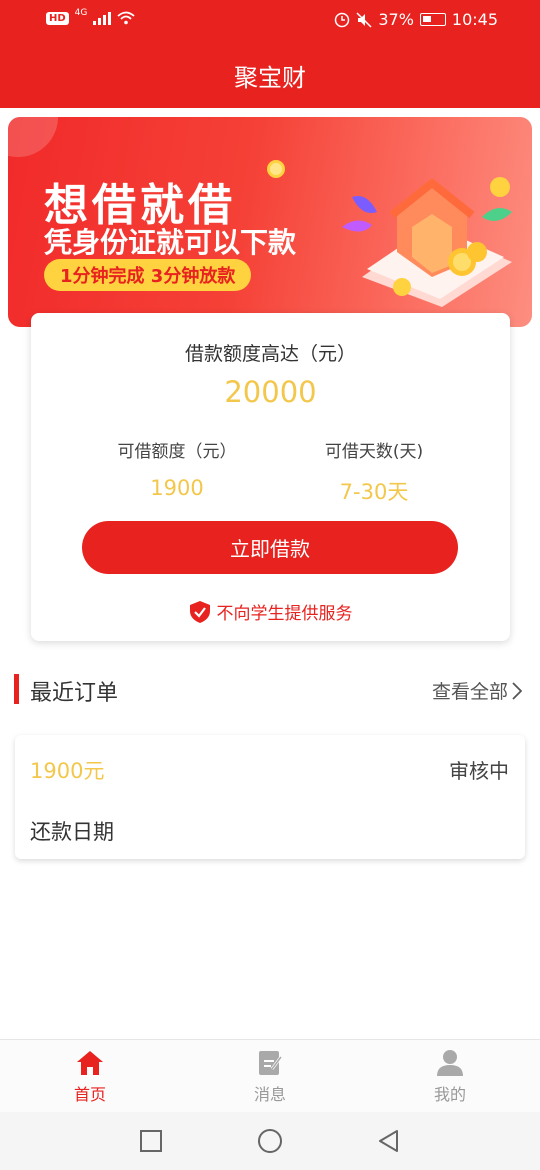 Image resolution: width=540 pixels, height=1170 pixels. Describe the element at coordinates (199, 611) in the screenshot. I see `shield-check-icon` at that location.